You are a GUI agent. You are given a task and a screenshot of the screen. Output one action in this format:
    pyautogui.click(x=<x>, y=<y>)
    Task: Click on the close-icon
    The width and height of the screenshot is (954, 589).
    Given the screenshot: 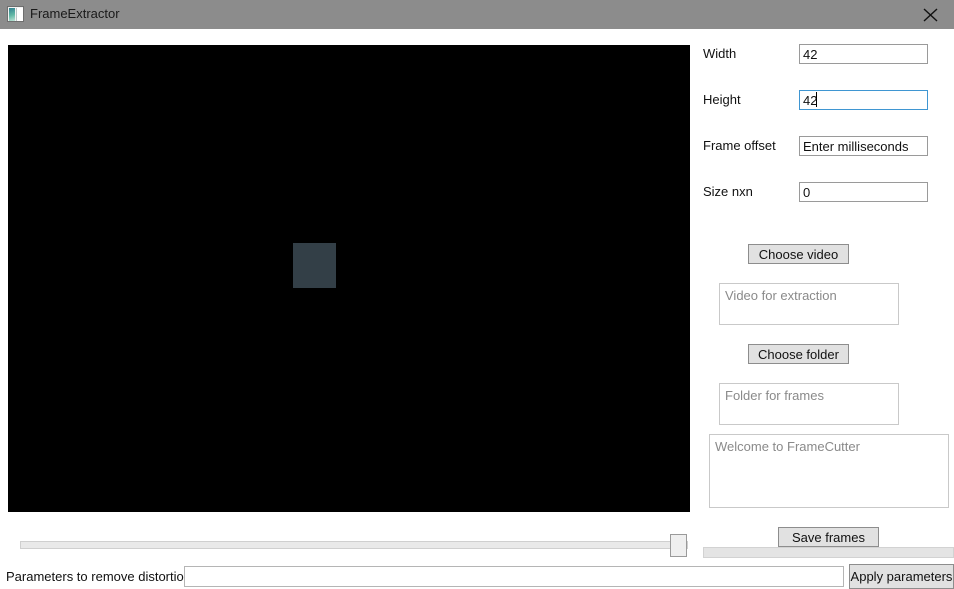 What is the action you would take?
    pyautogui.click(x=930, y=15)
    